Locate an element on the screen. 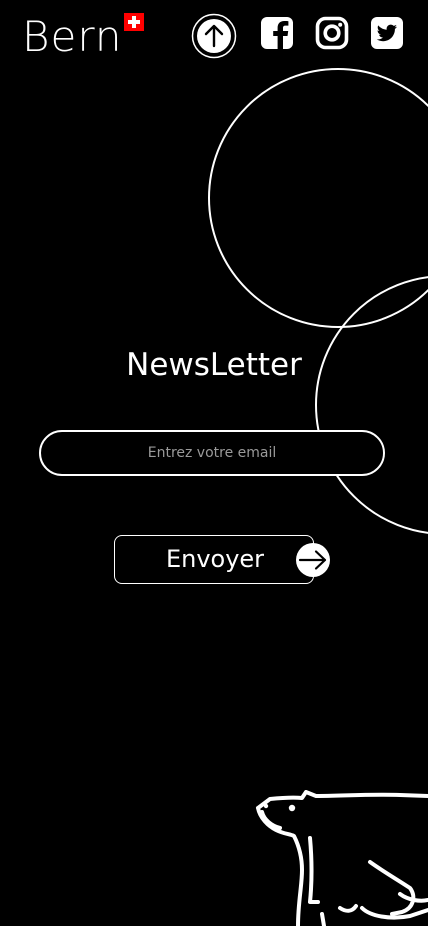 This screenshot has width=428, height=926. email-field is located at coordinates (212, 453).